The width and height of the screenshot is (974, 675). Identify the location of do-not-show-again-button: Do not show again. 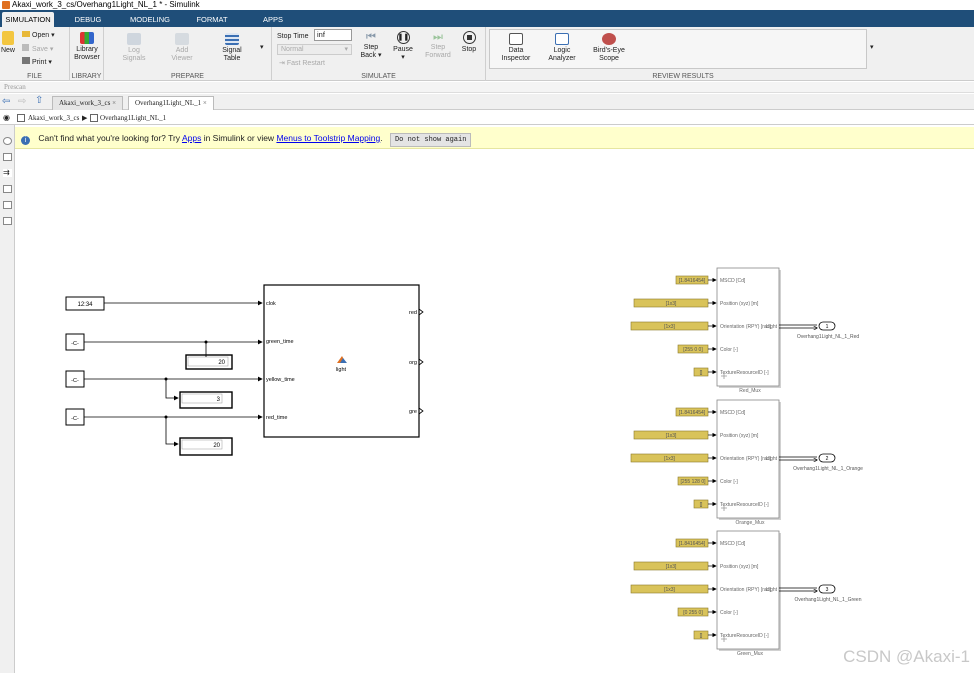
(430, 140).